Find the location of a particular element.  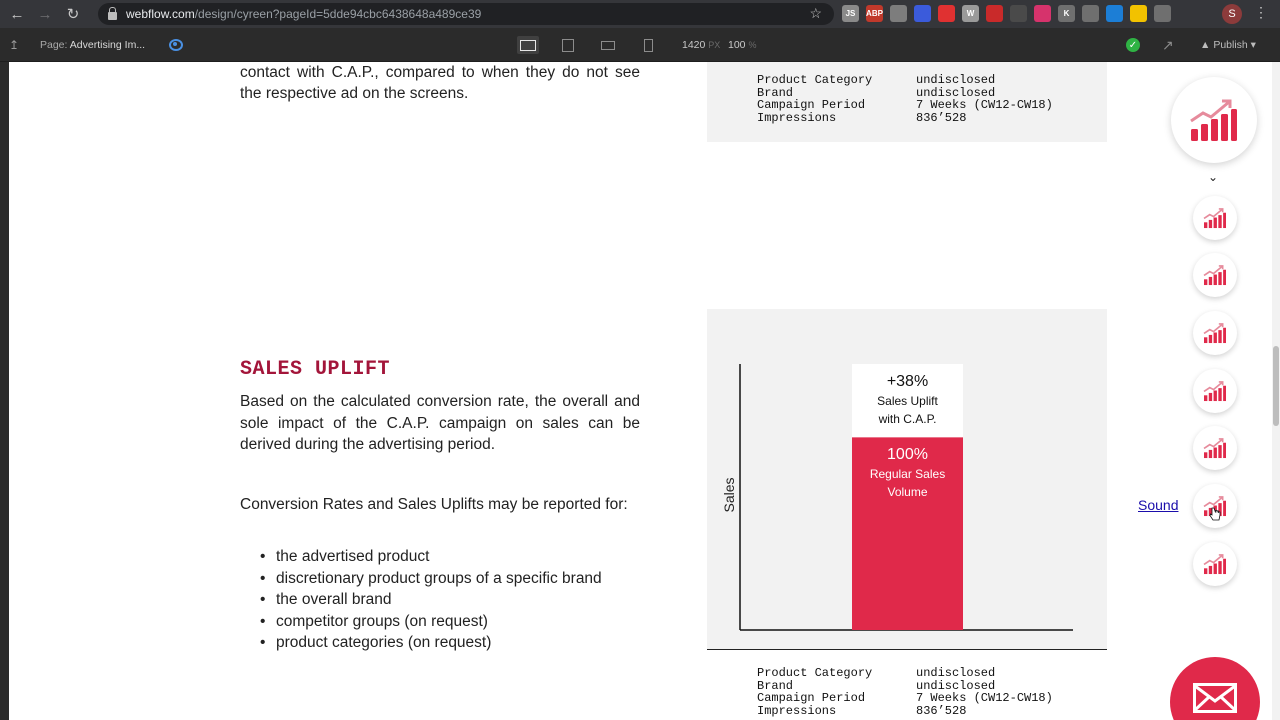

breakpoint-desktop-button is located at coordinates (528, 45).